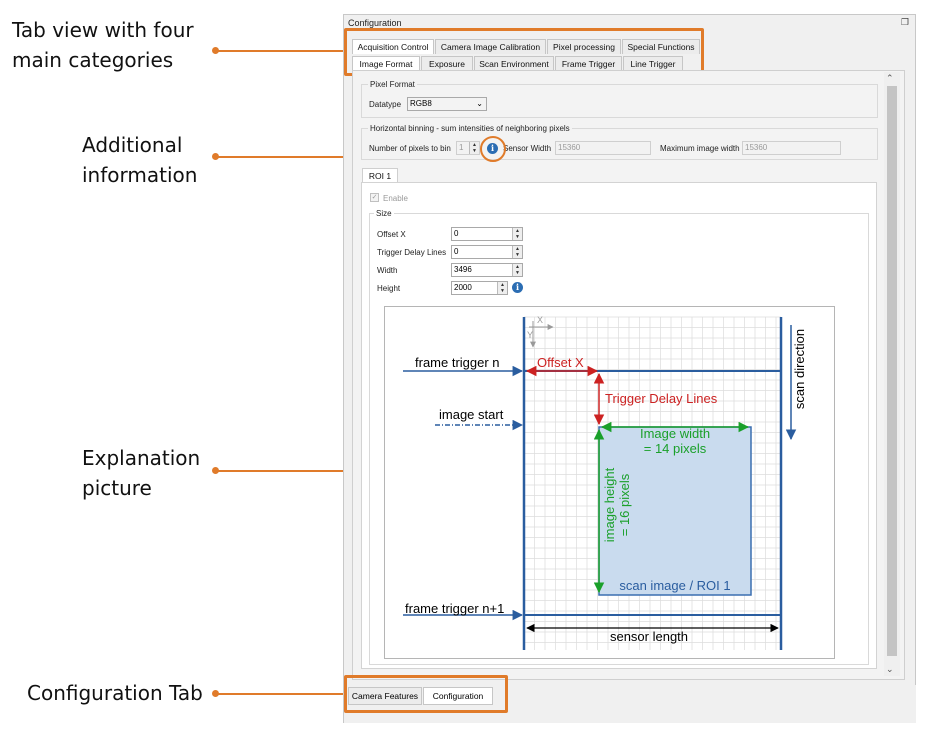  I want to click on tab-highlight-box, so click(524, 52).